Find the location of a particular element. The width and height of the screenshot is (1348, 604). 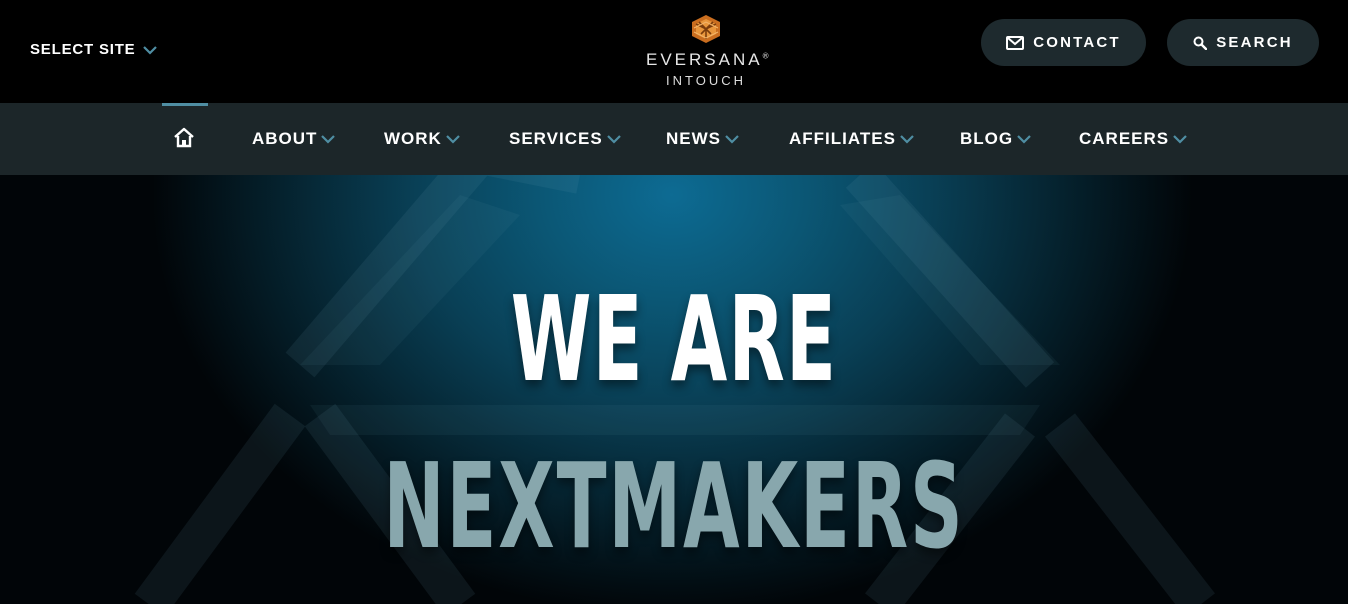

search-icon is located at coordinates (1200, 43).